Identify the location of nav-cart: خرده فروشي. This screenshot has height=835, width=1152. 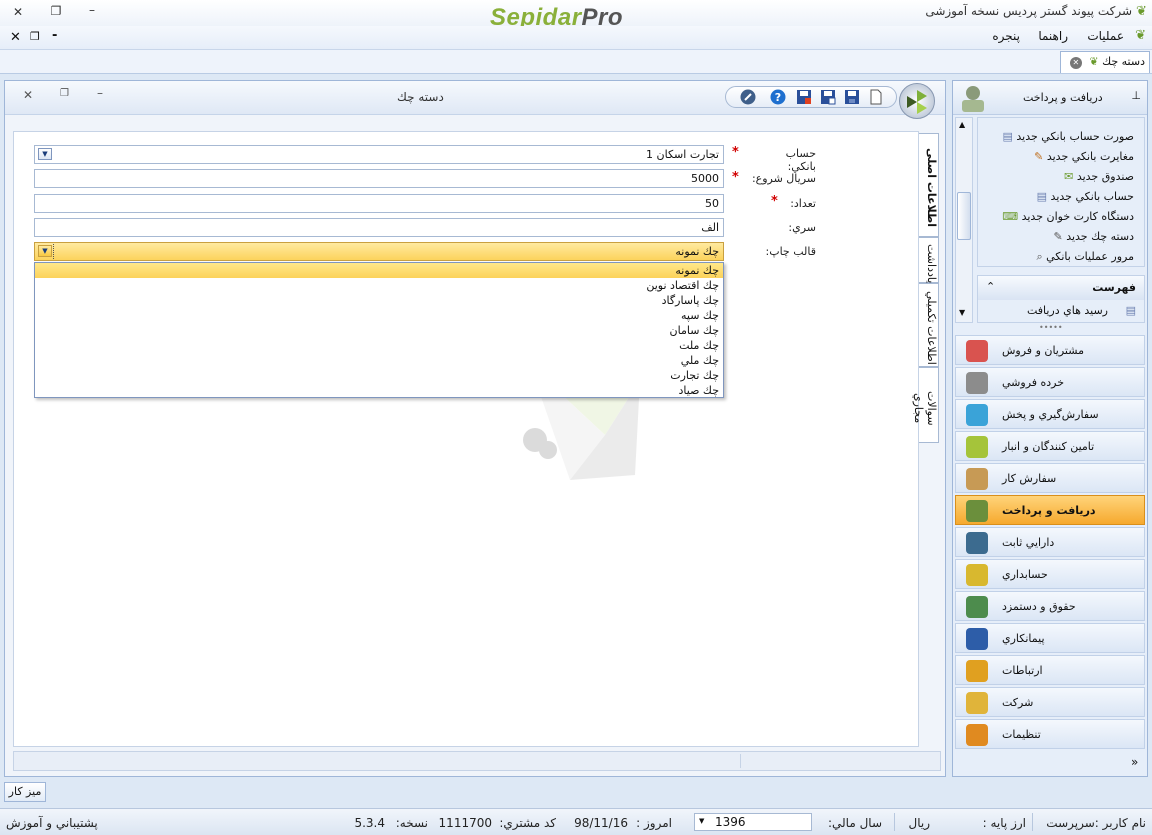
(1050, 382).